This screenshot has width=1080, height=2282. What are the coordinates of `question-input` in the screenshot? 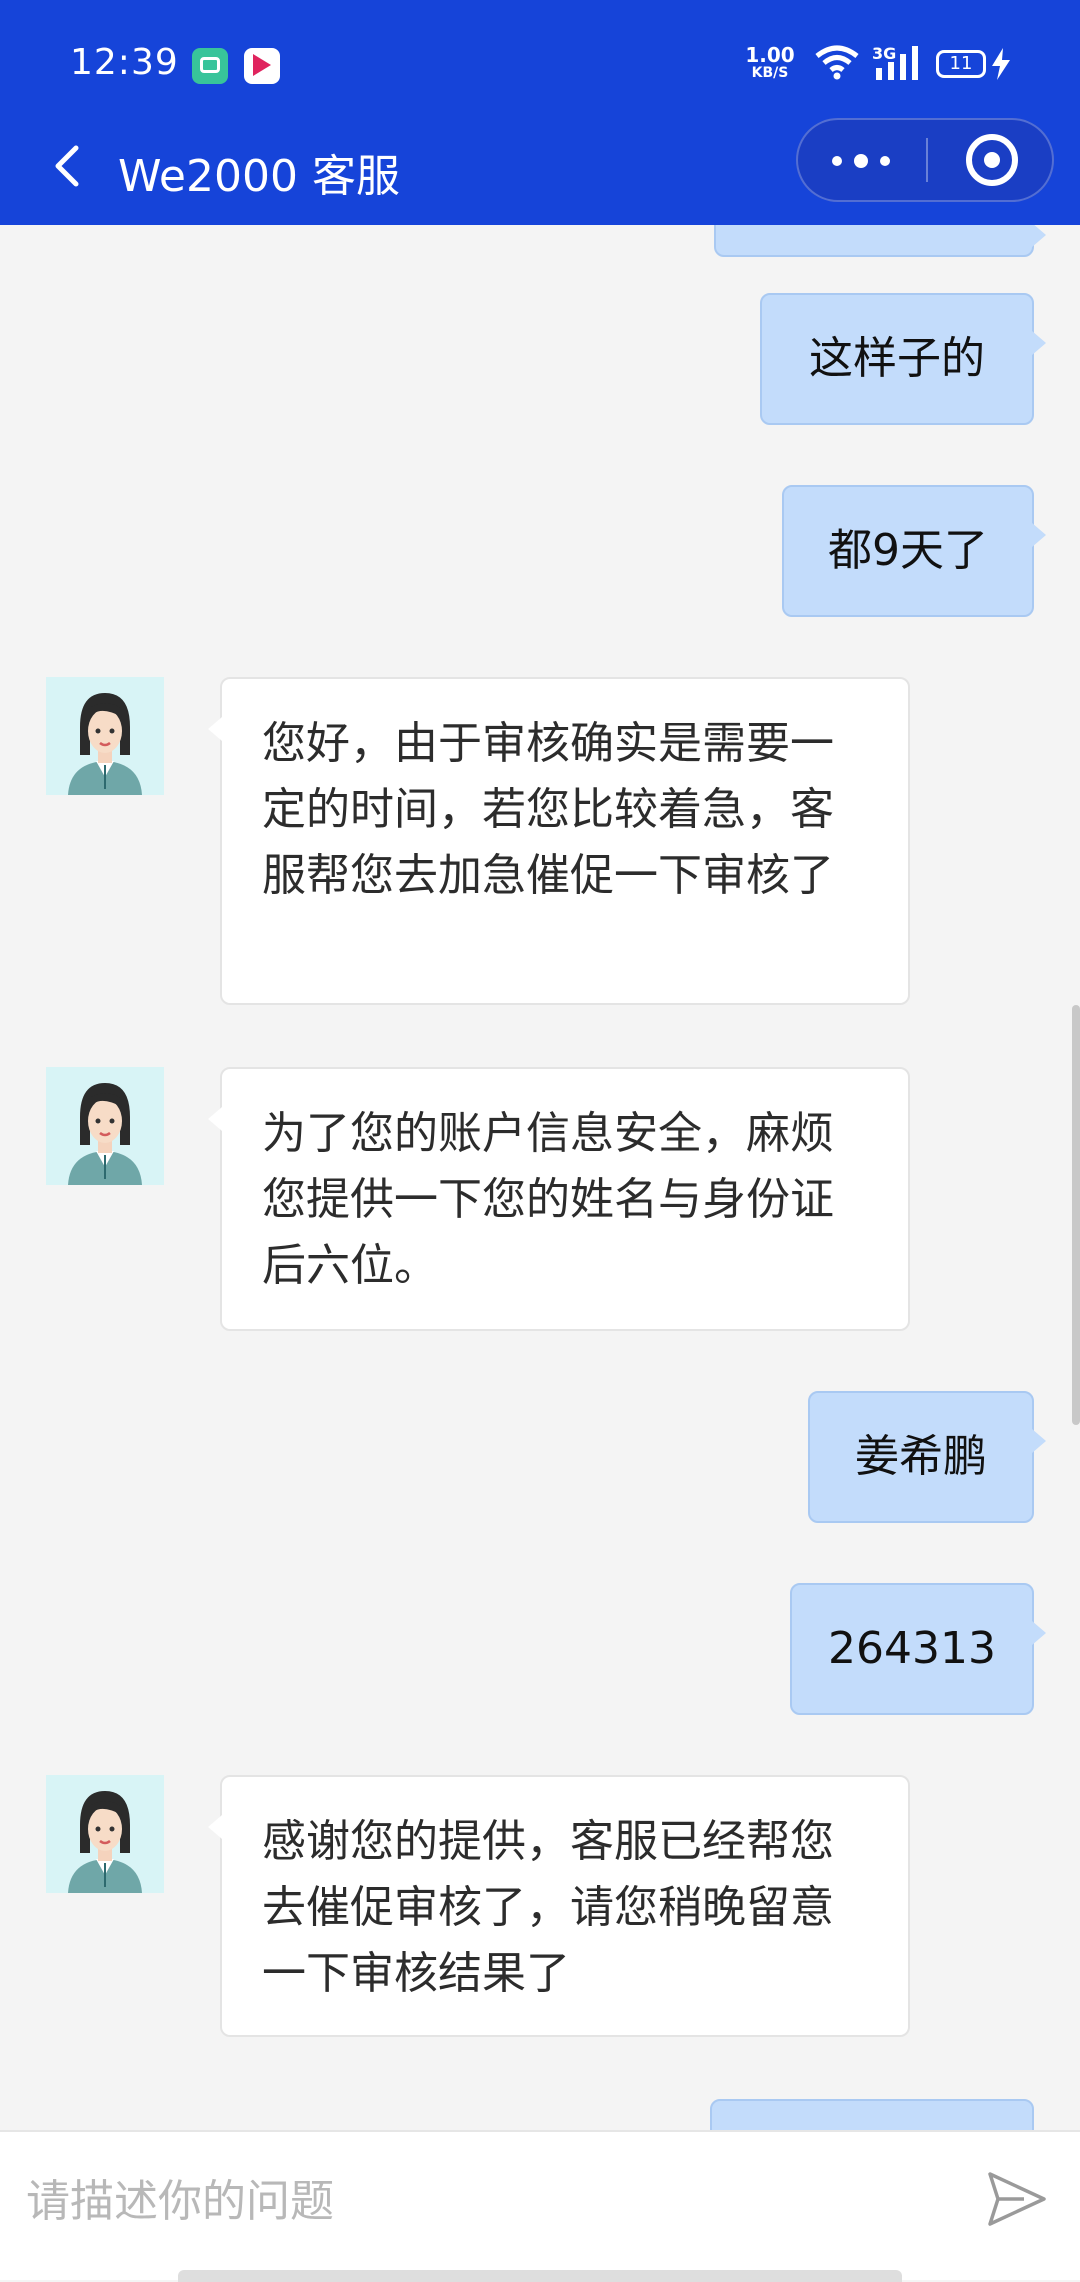 It's located at (486, 2201).